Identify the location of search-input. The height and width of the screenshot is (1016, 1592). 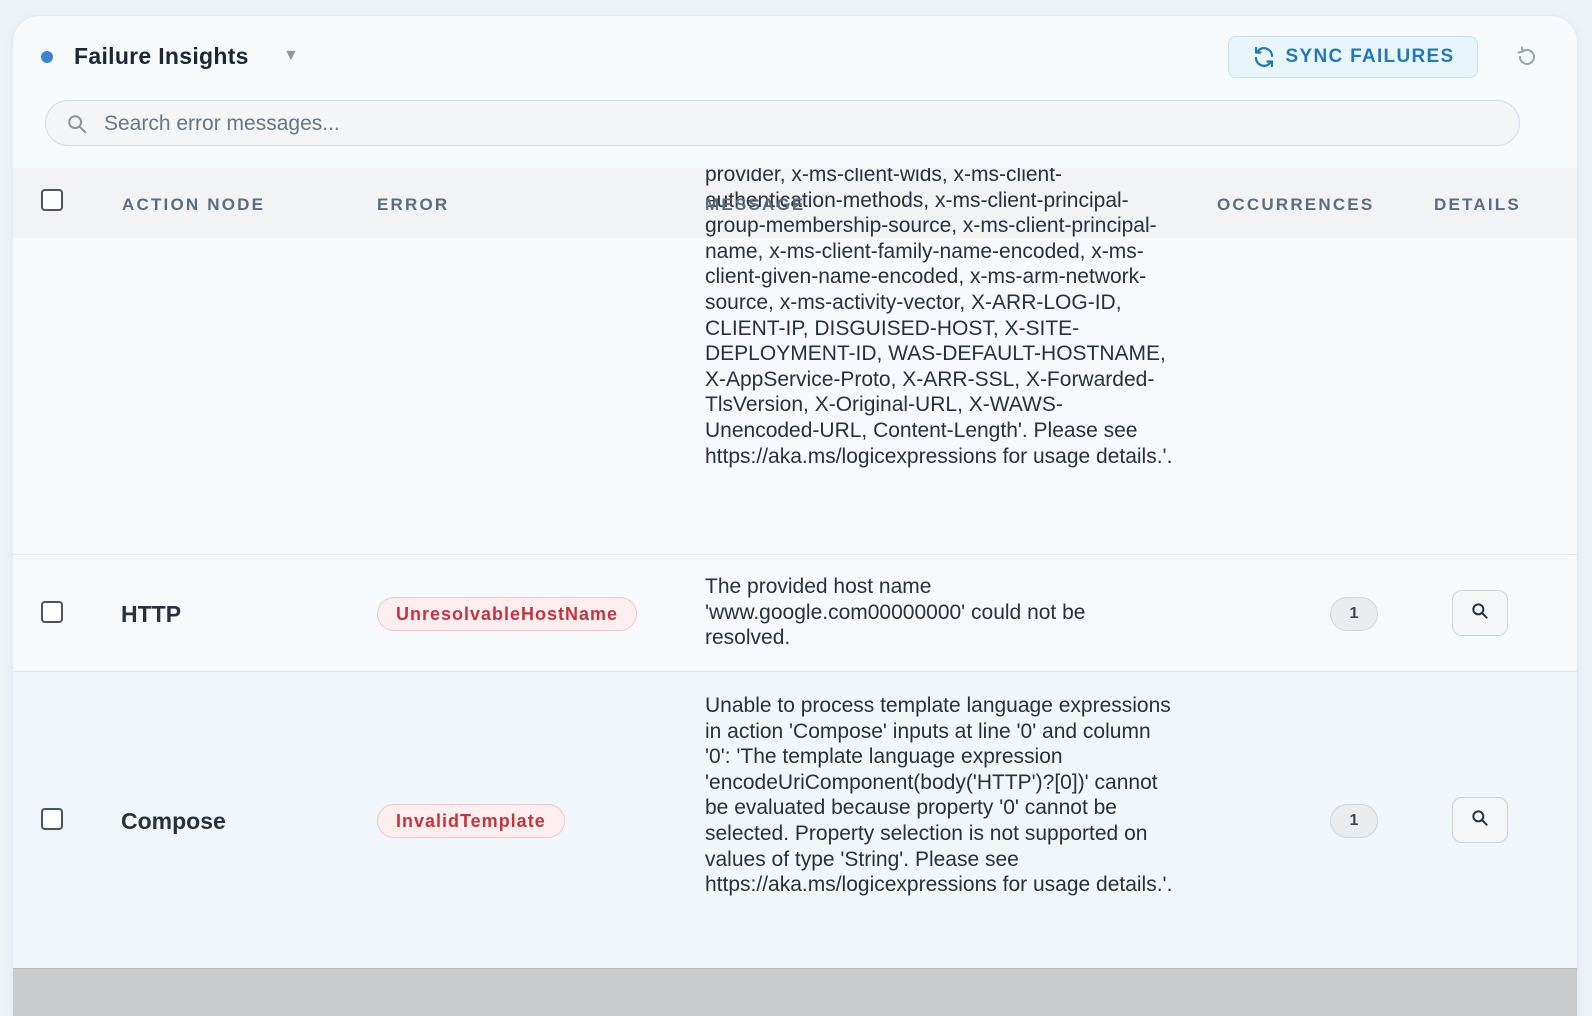
(794, 123).